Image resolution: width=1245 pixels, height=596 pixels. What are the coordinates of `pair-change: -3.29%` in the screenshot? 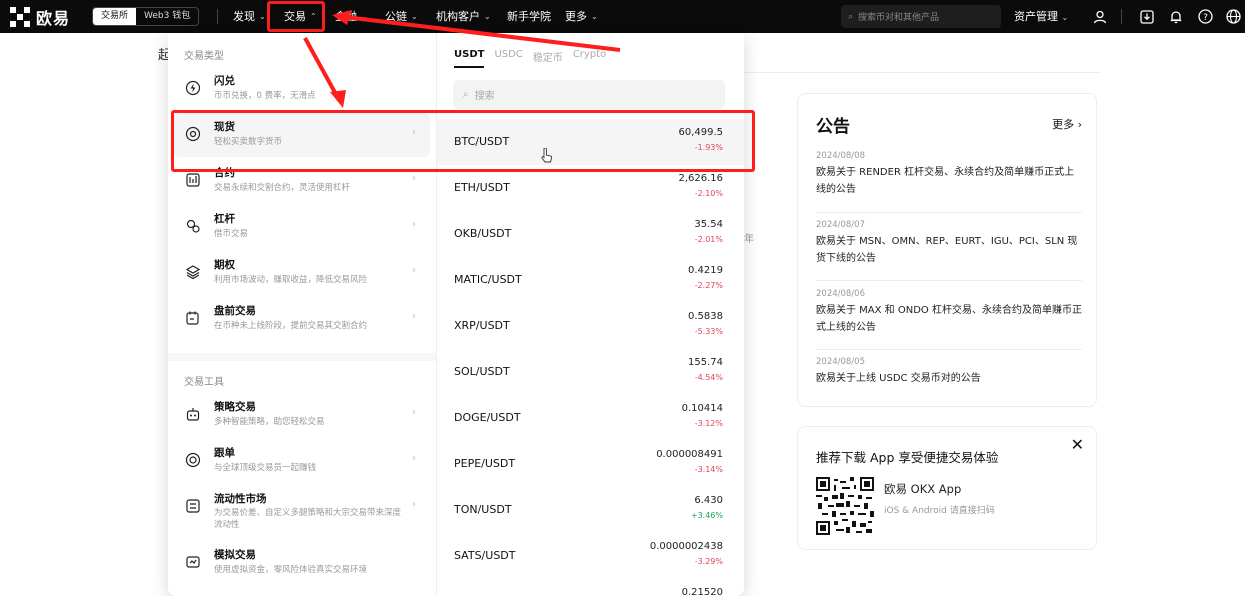 It's located at (708, 561).